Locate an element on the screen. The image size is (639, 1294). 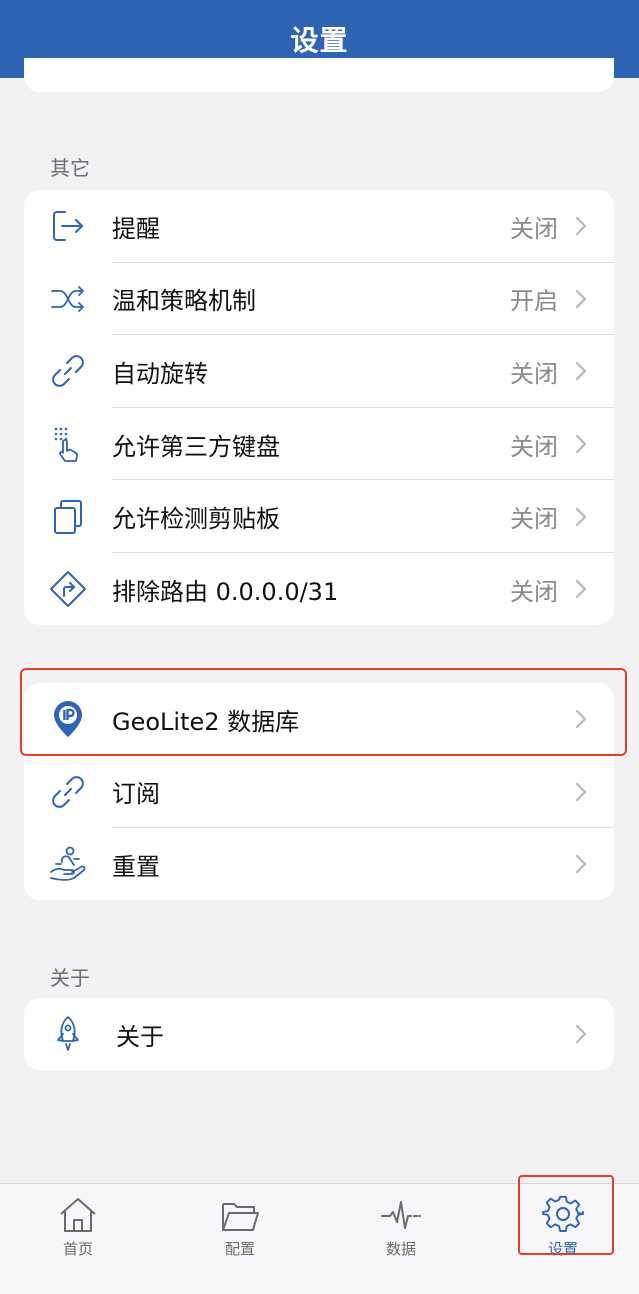
row-exclude-route: 排除路由 0.0.0.0/31 关闭 is located at coordinates (319, 589).